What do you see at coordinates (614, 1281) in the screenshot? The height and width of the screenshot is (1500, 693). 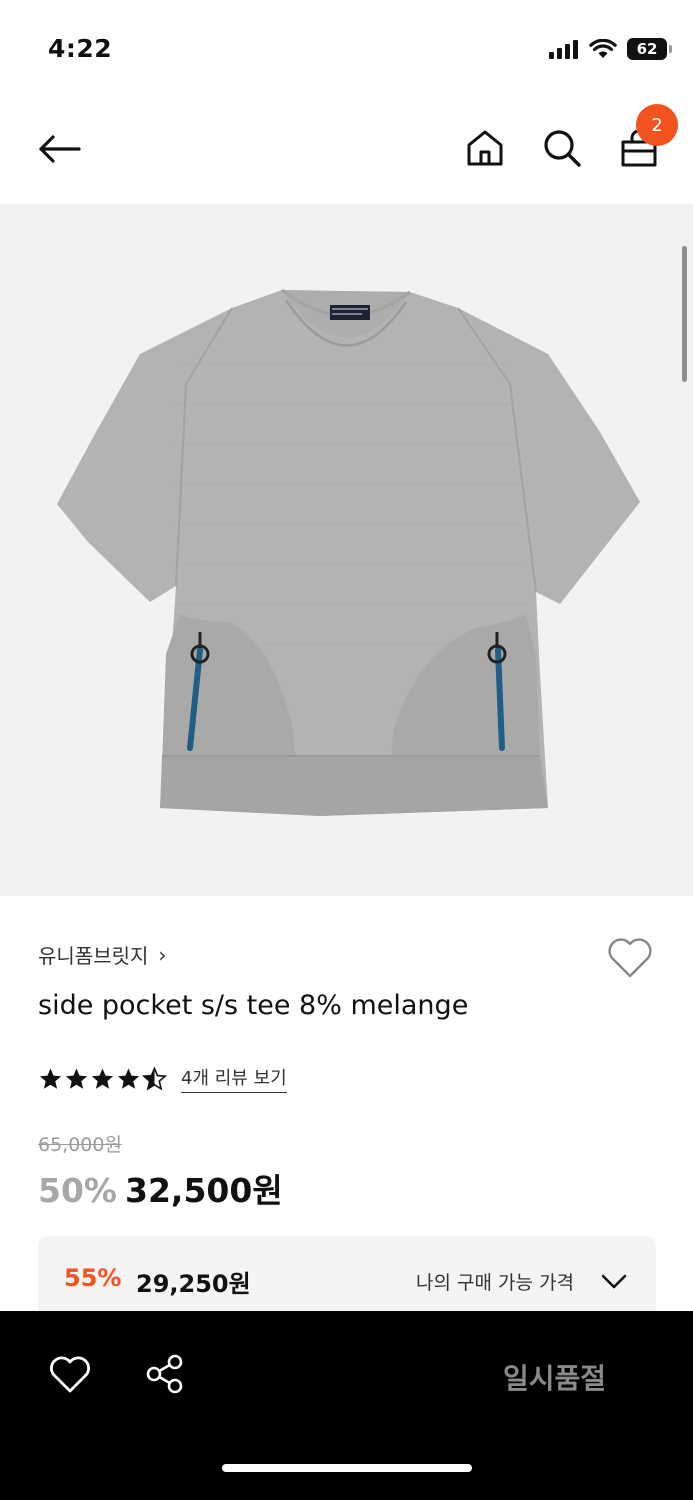 I see `chevron-down-icon` at bounding box center [614, 1281].